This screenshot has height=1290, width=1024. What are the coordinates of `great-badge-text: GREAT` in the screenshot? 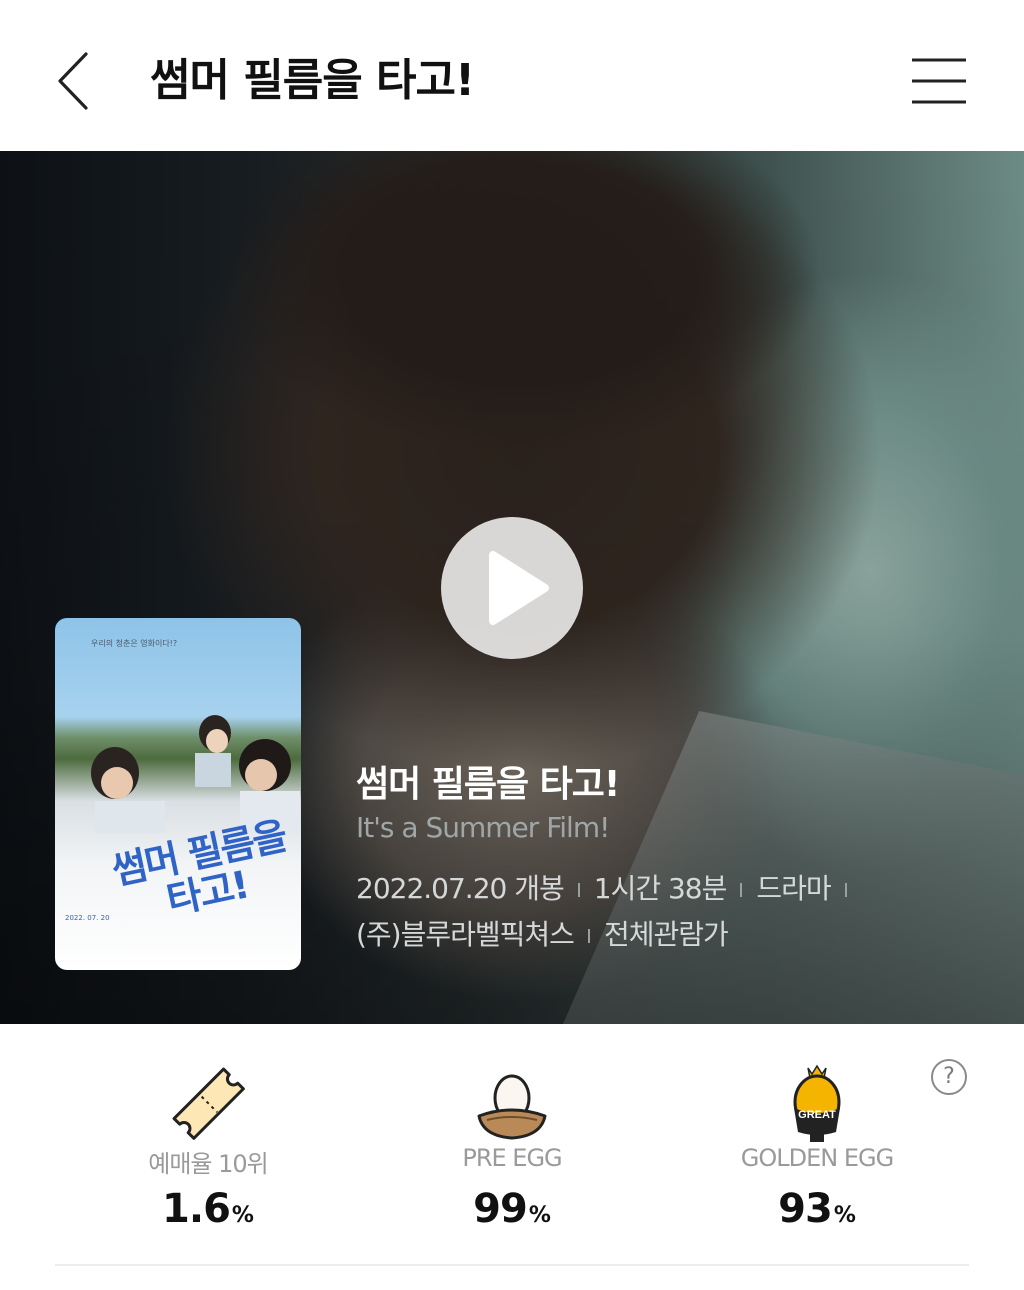 It's located at (817, 1115).